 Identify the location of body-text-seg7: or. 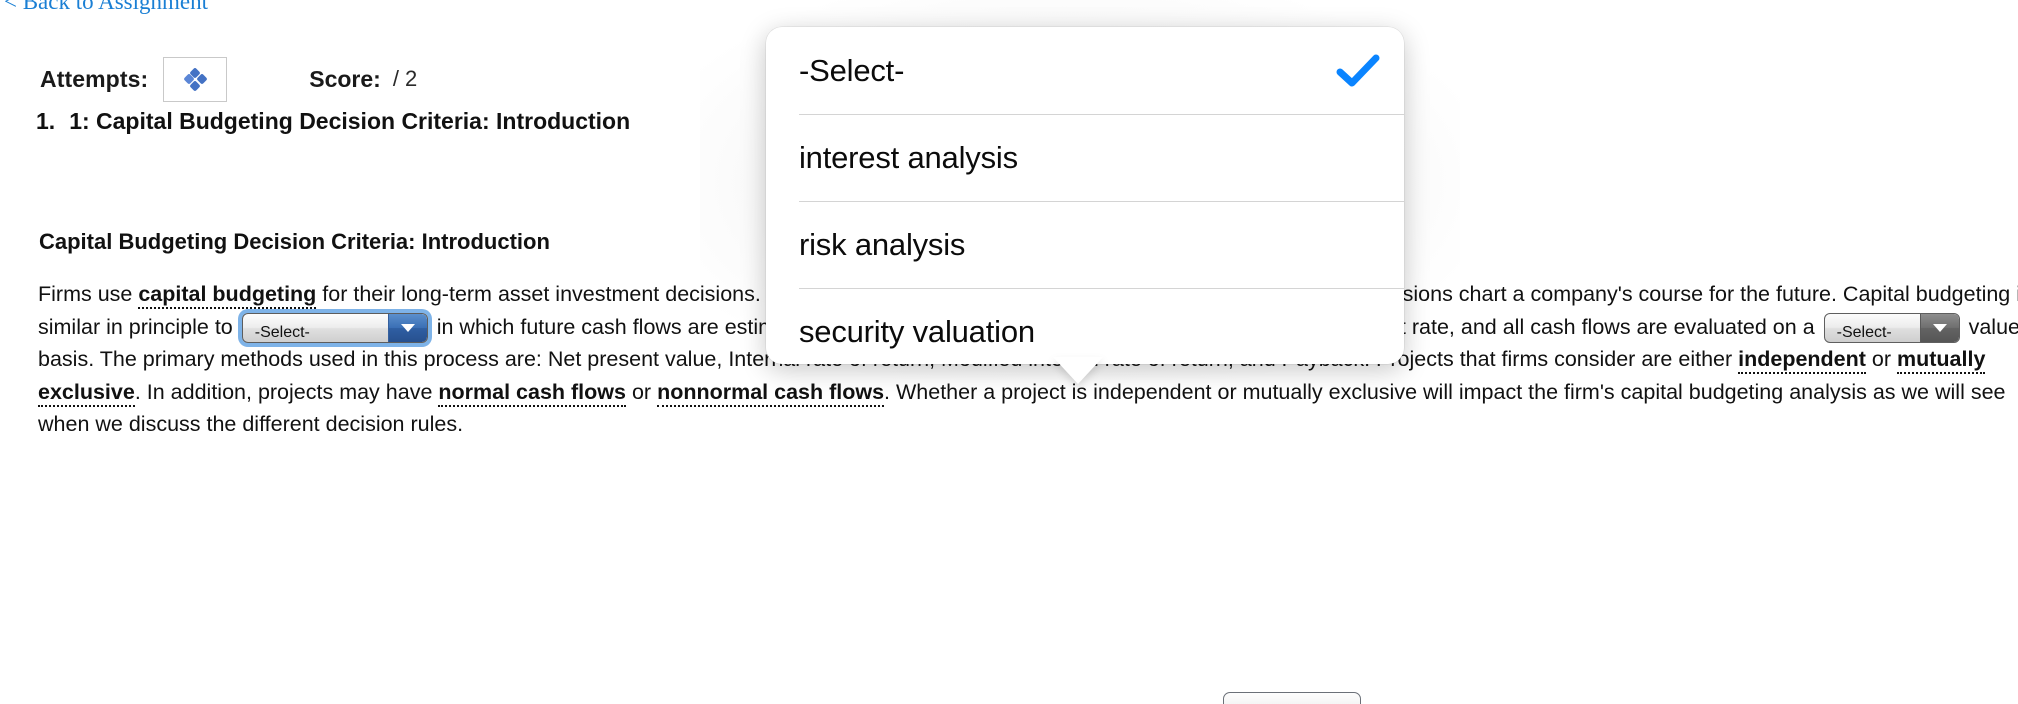
(641, 391).